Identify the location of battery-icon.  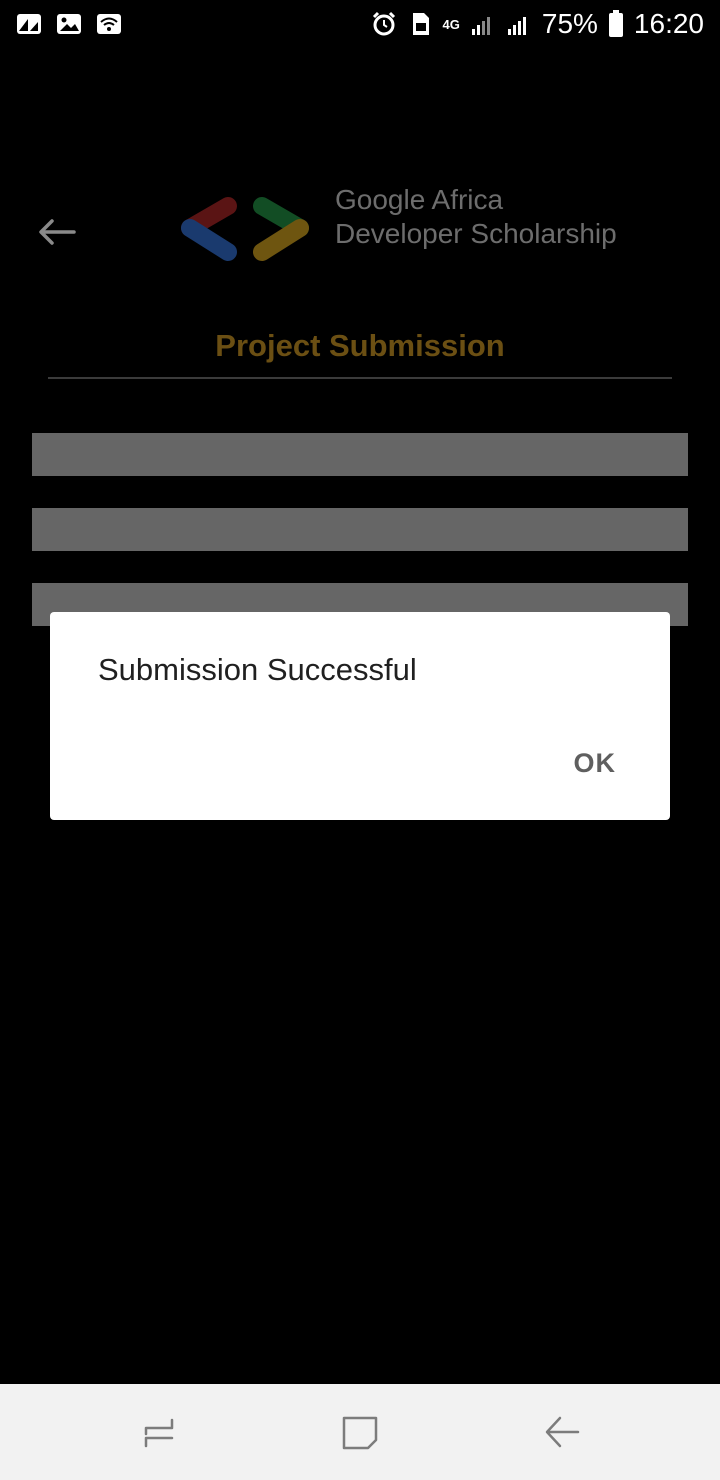
(615, 23).